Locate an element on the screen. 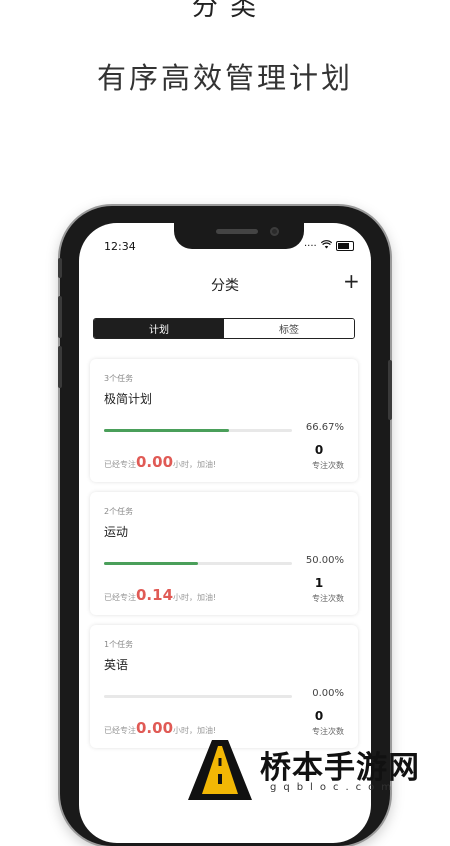 This screenshot has width=450, height=846. progress-percent: 0.00% is located at coordinates (328, 693).